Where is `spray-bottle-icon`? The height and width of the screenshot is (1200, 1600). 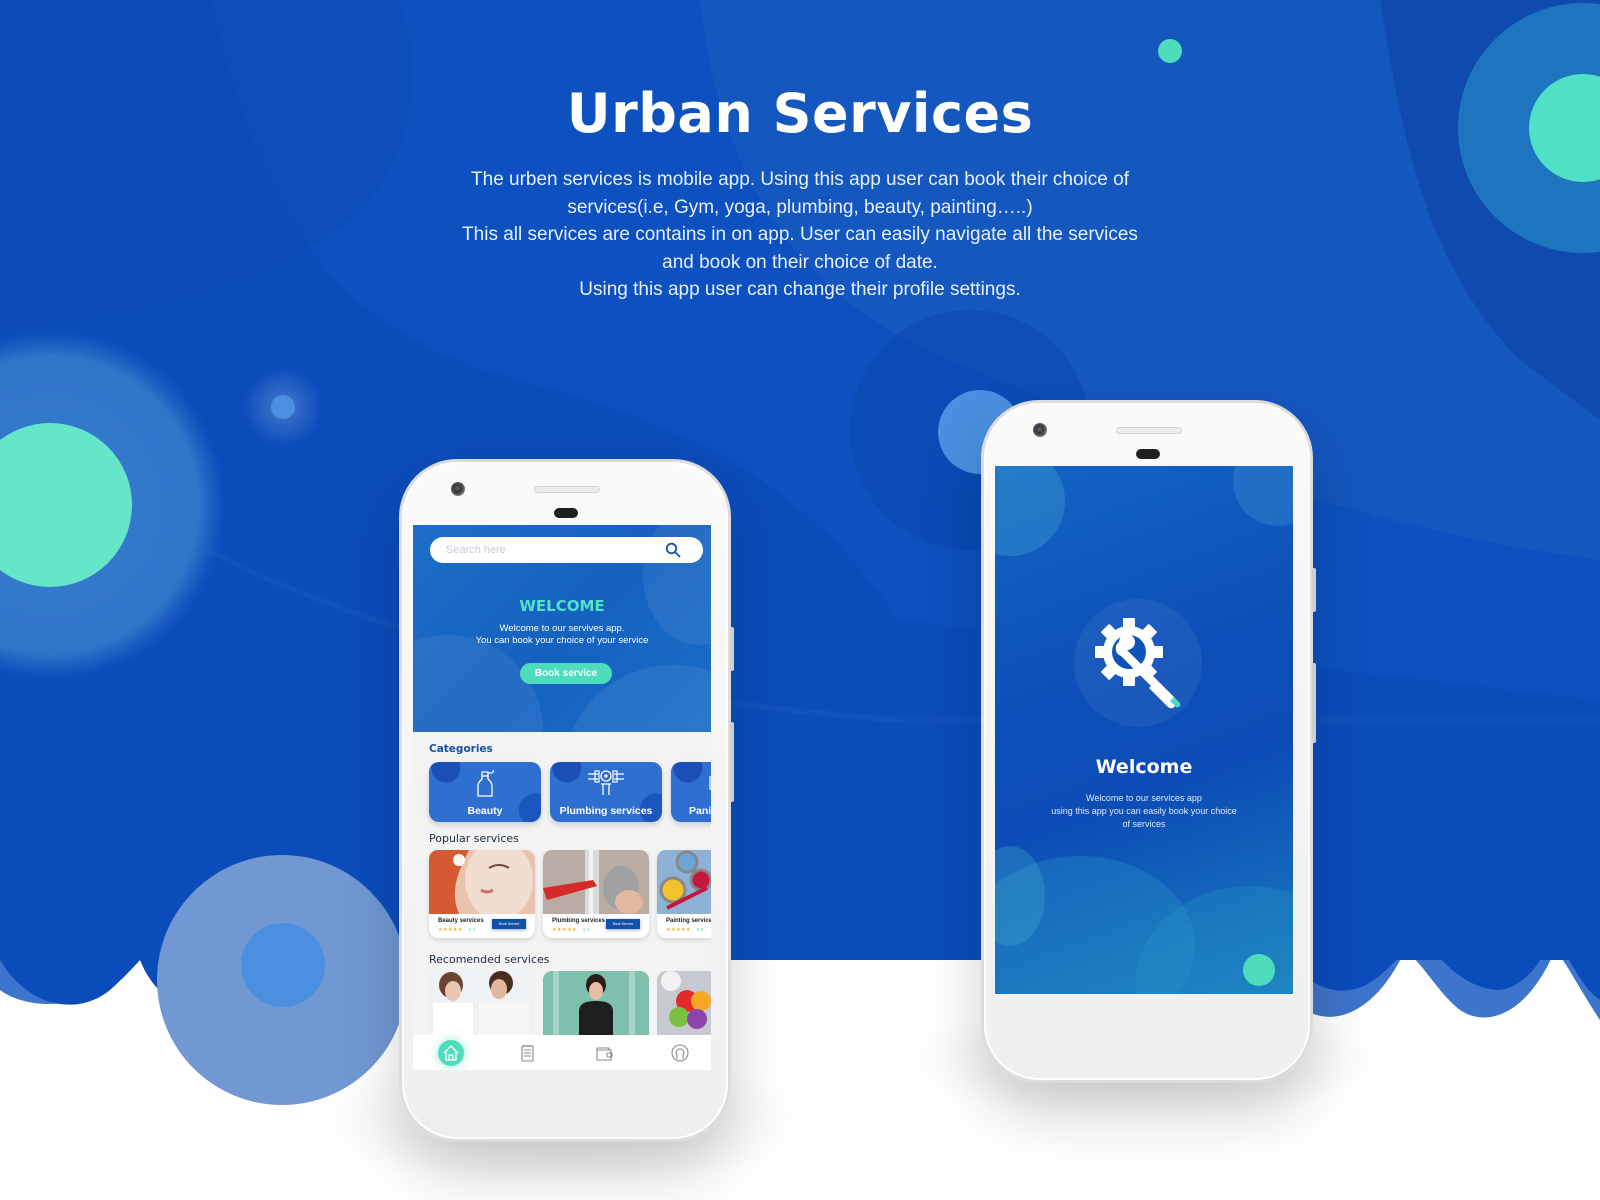
spray-bottle-icon is located at coordinates (485, 783).